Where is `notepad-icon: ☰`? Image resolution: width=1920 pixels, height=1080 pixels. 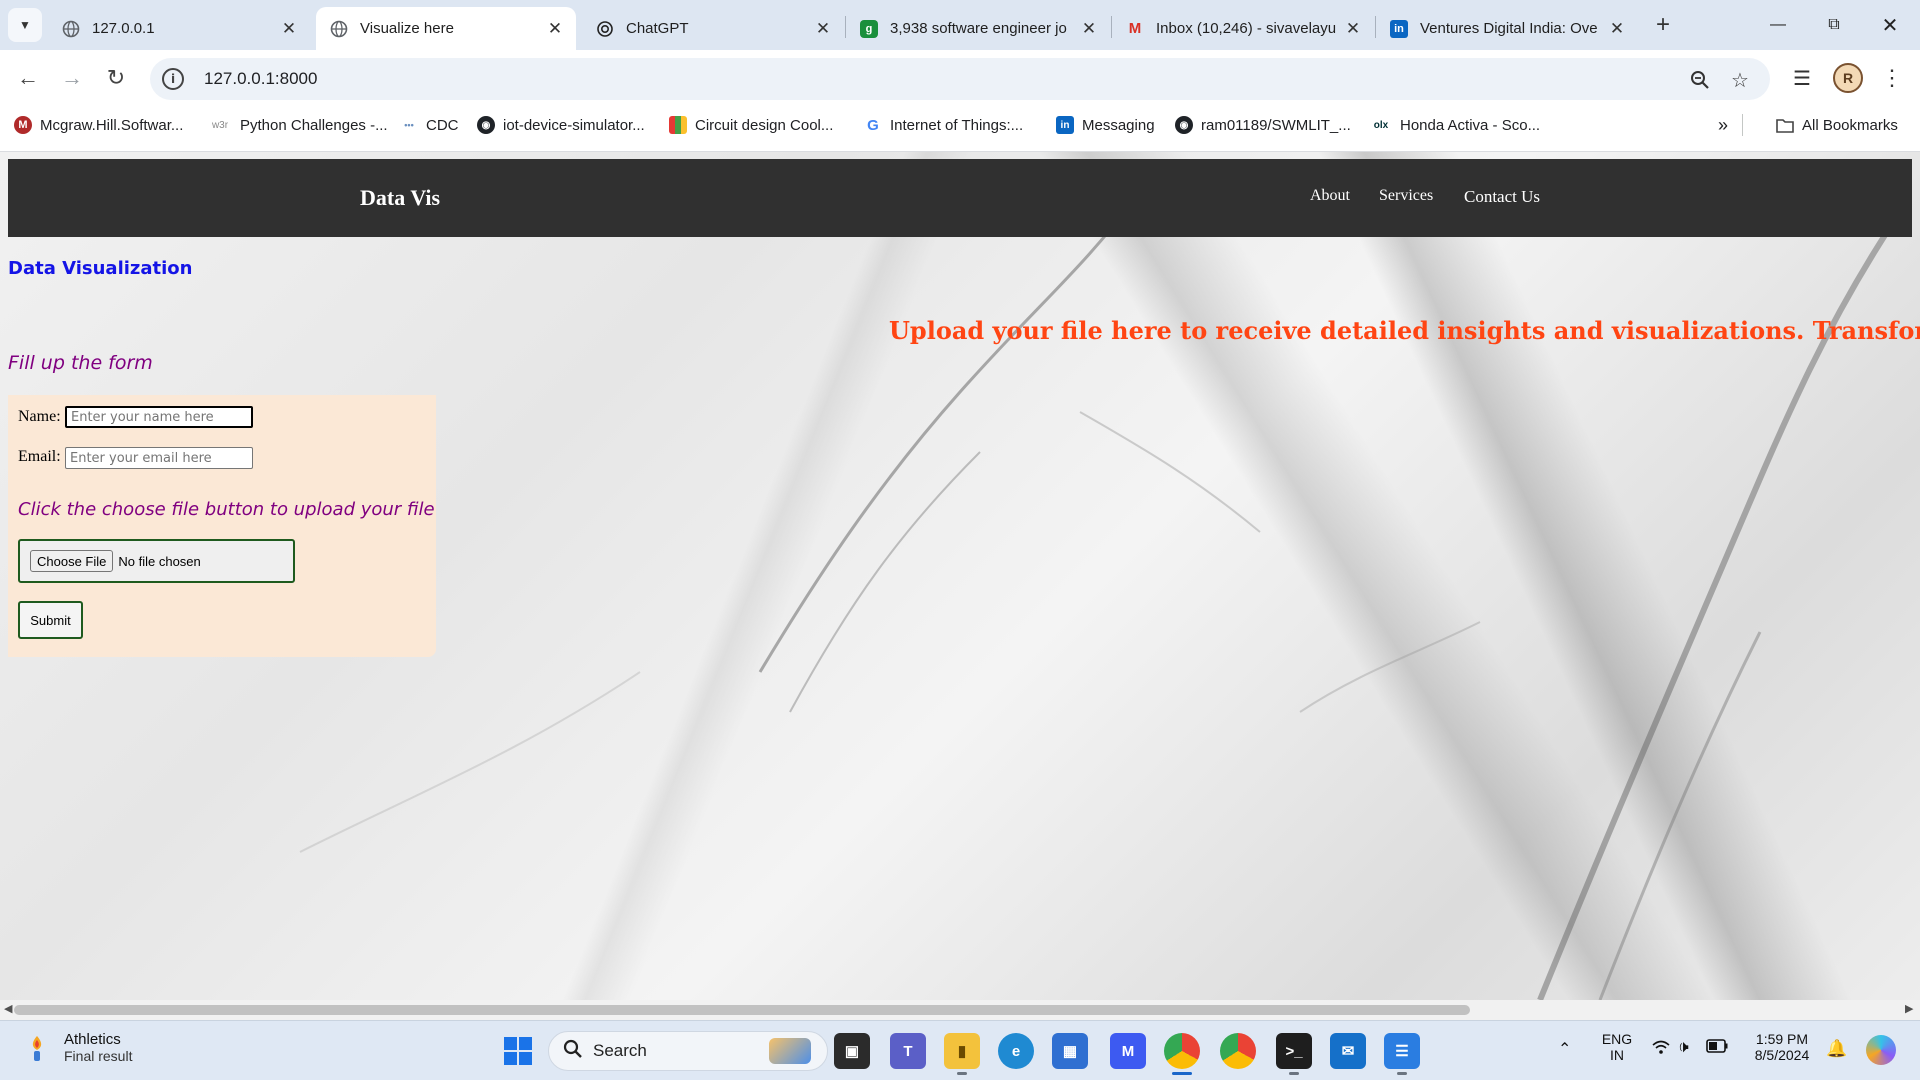 notepad-icon: ☰ is located at coordinates (1402, 1054).